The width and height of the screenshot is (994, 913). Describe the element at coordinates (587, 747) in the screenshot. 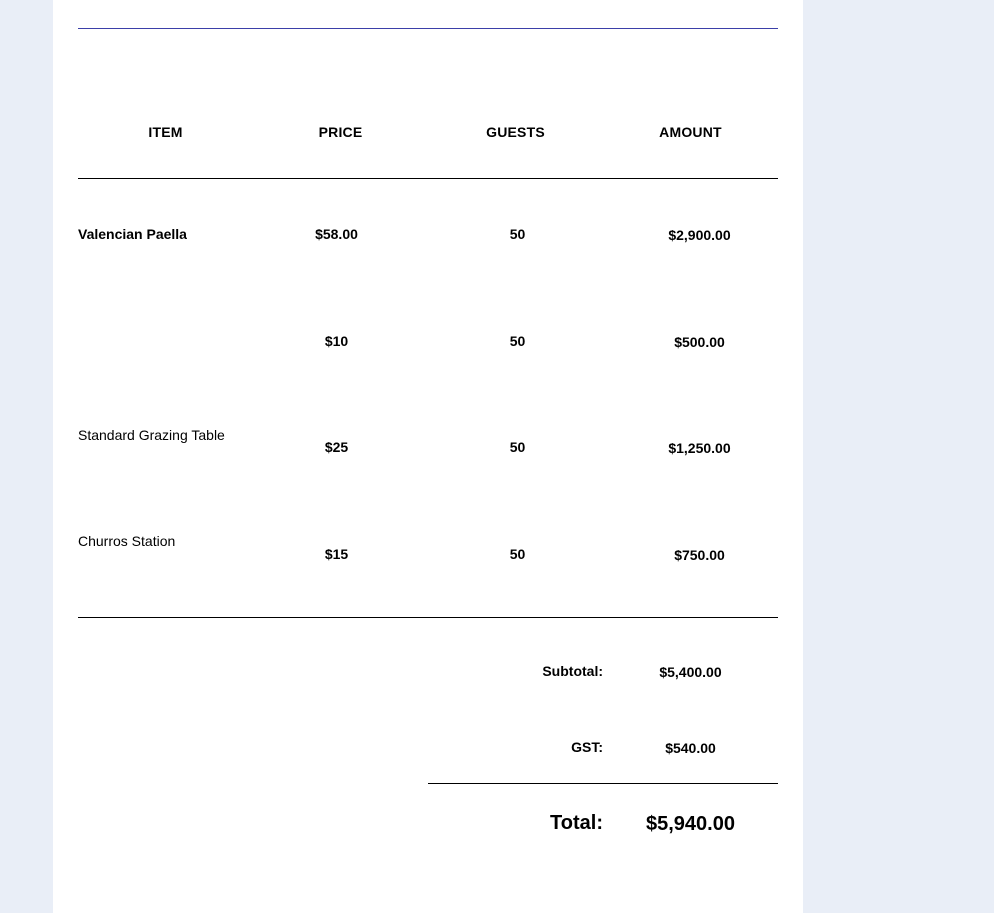

I see `gst-label: GST:` at that location.